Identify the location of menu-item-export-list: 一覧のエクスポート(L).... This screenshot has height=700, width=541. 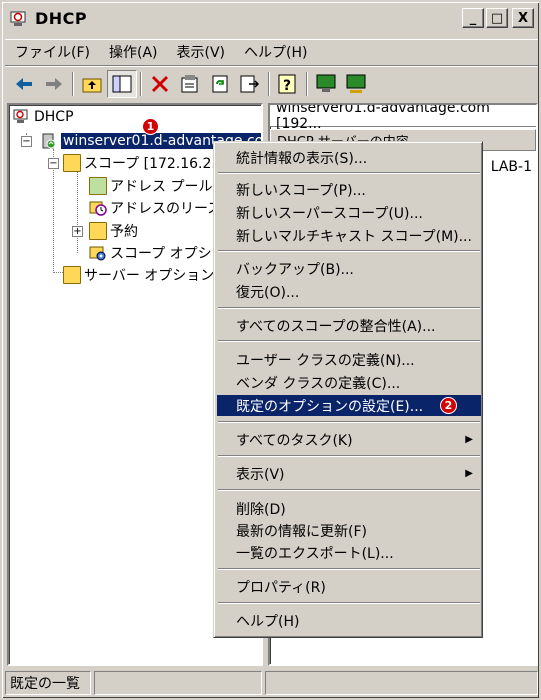
(349, 552).